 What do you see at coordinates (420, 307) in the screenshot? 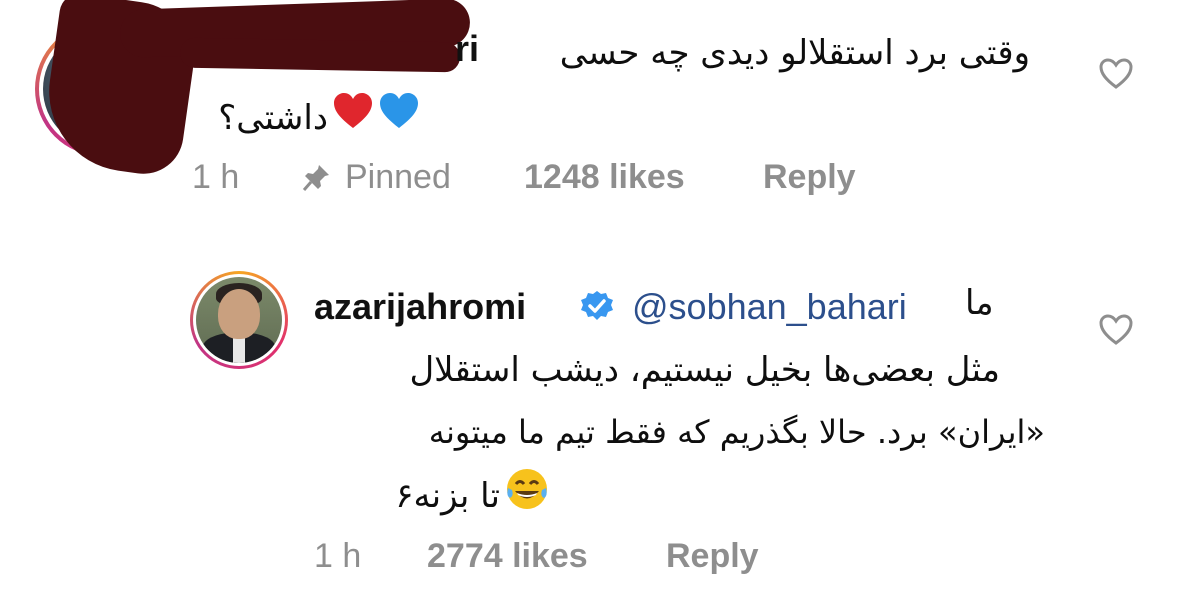
I see `commenter-username: azarijahromi` at bounding box center [420, 307].